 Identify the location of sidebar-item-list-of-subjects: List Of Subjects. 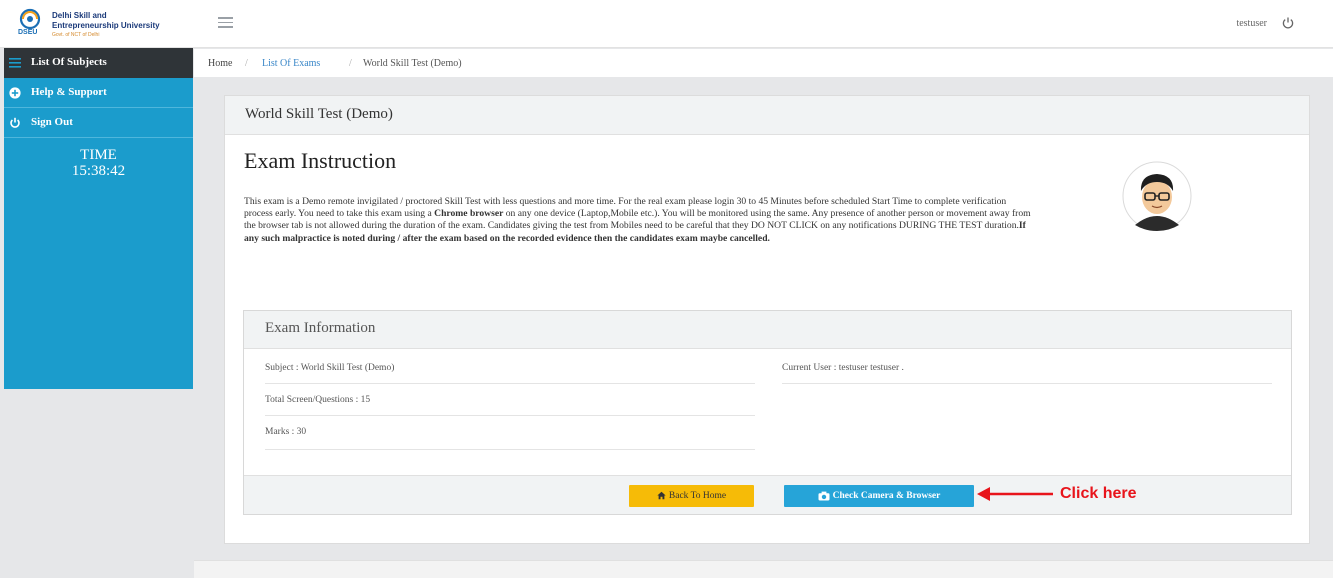
(98, 63).